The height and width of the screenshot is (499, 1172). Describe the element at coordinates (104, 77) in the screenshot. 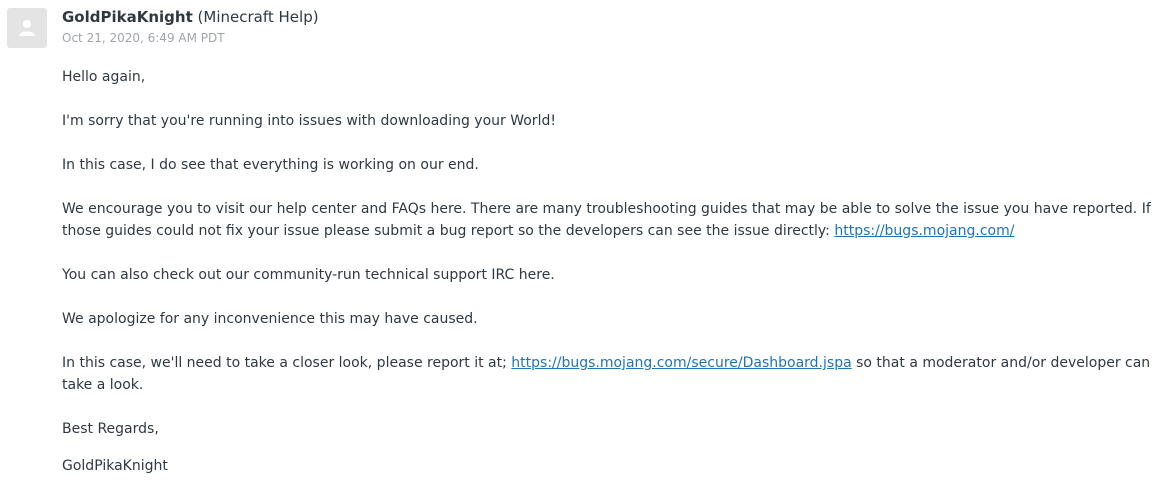

I see `greeting-paragraph: Hello again,` at that location.